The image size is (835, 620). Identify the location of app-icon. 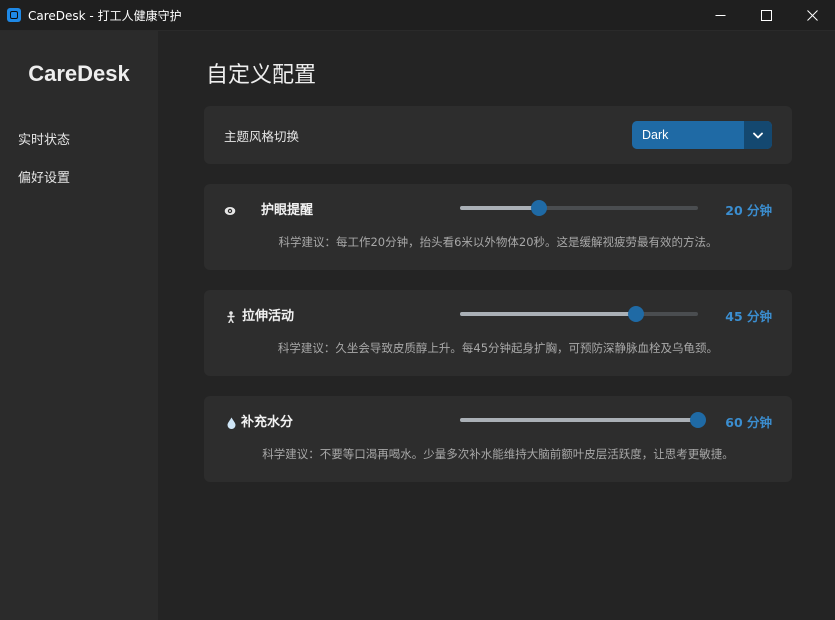
(14, 15).